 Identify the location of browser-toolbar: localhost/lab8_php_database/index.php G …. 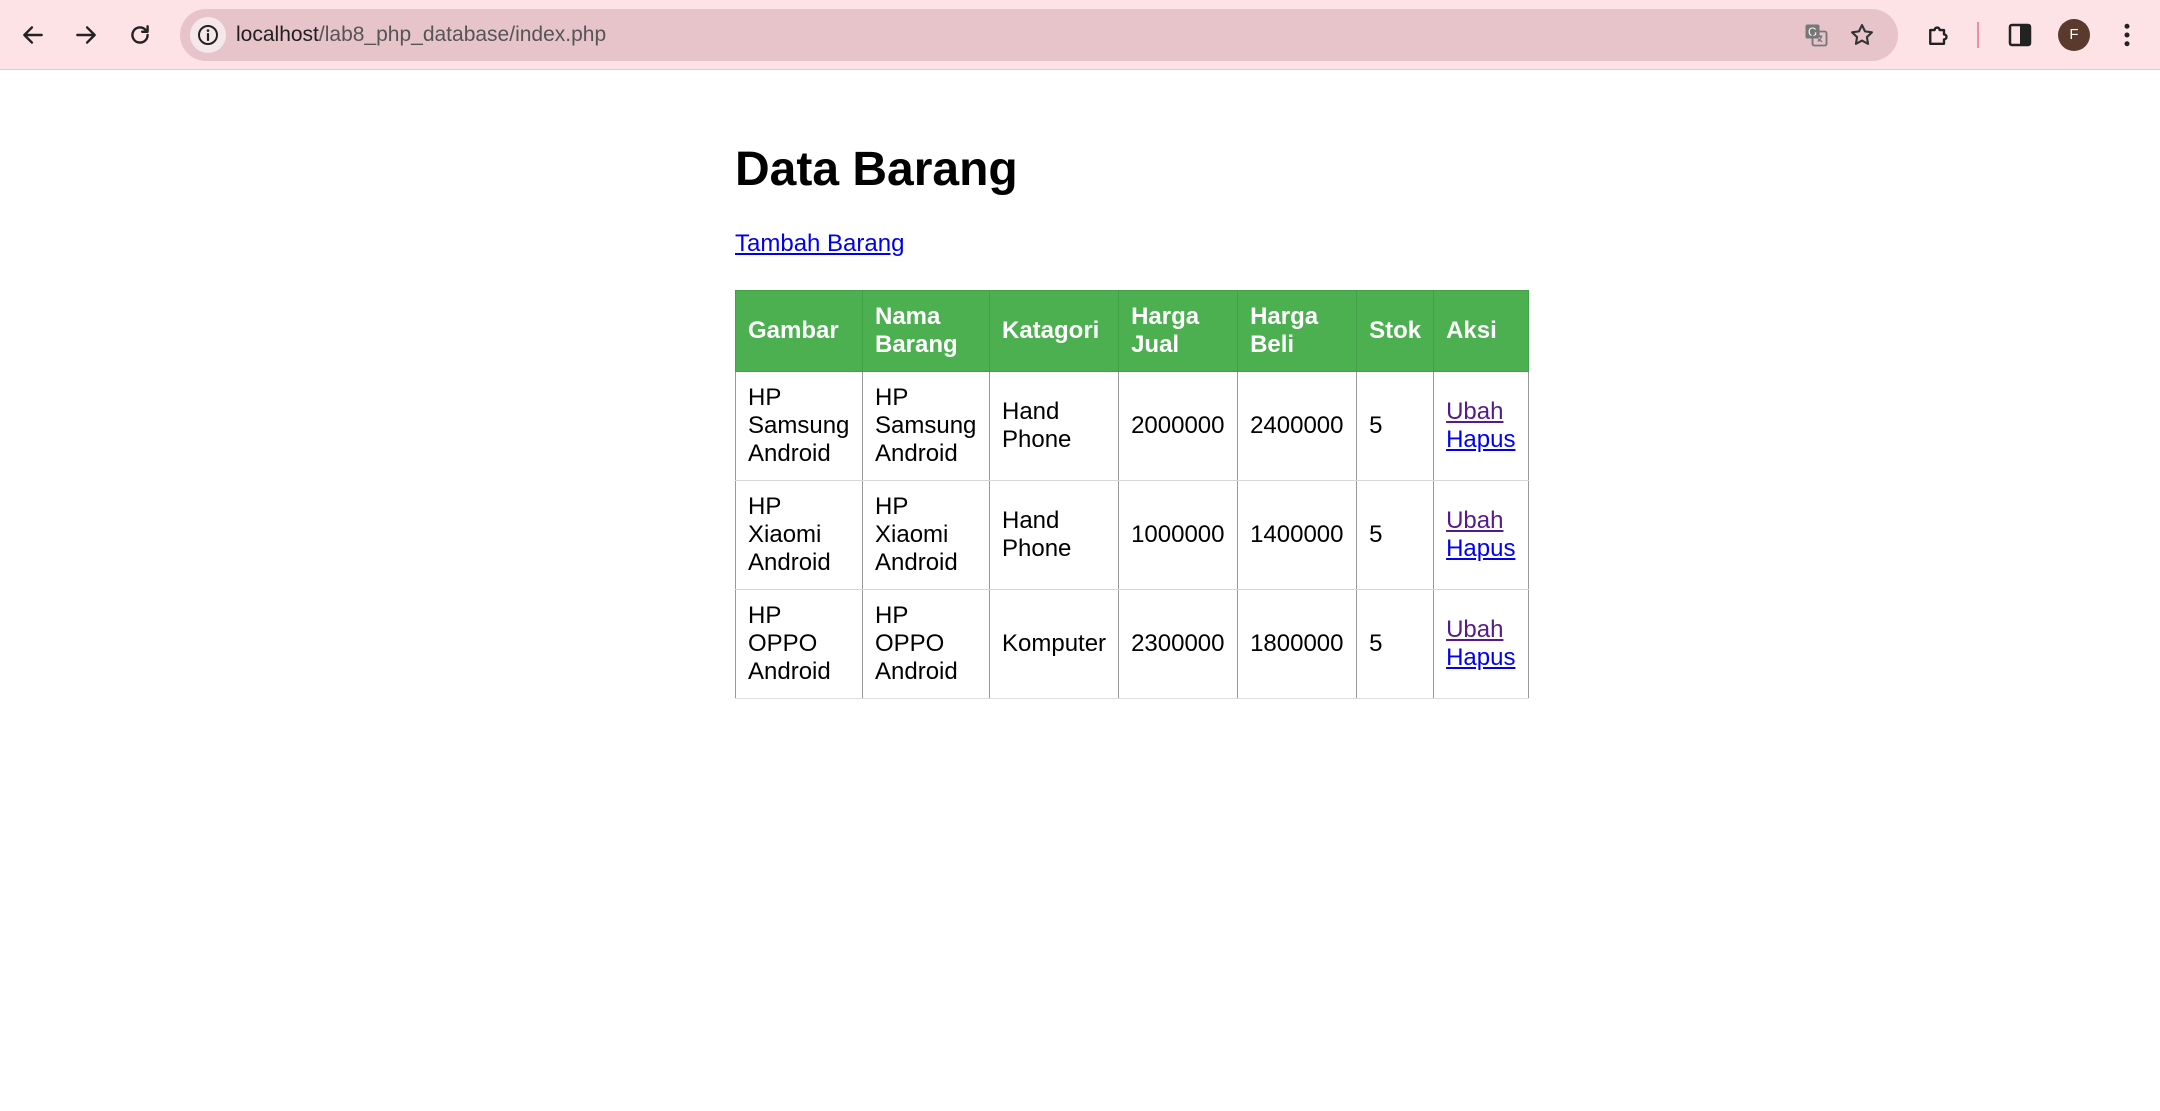
(1080, 35).